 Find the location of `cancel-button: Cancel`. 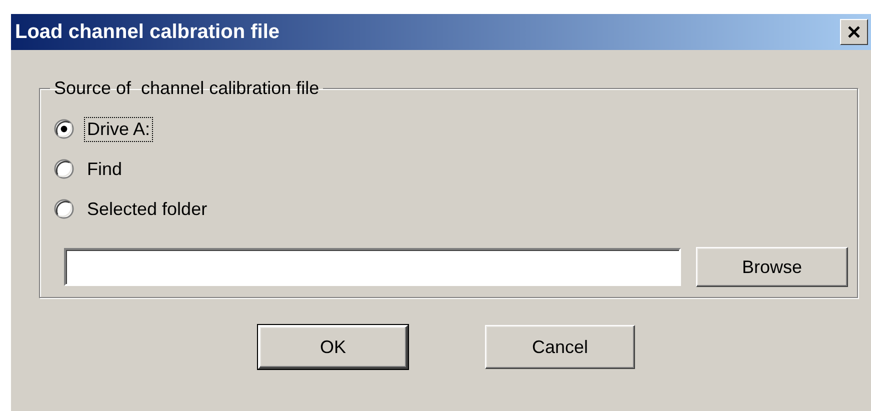

cancel-button: Cancel is located at coordinates (560, 347).